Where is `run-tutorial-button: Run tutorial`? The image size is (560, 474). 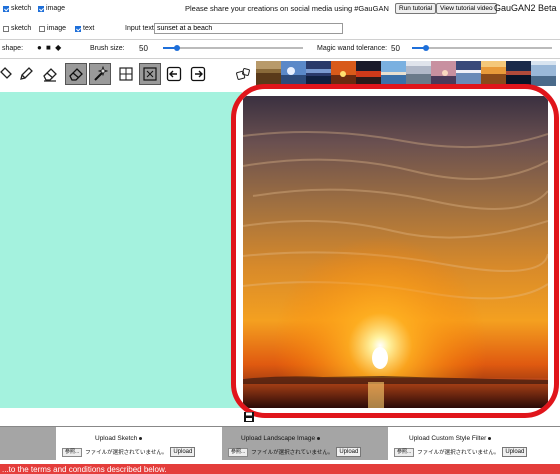
run-tutorial-button: Run tutorial is located at coordinates (416, 8).